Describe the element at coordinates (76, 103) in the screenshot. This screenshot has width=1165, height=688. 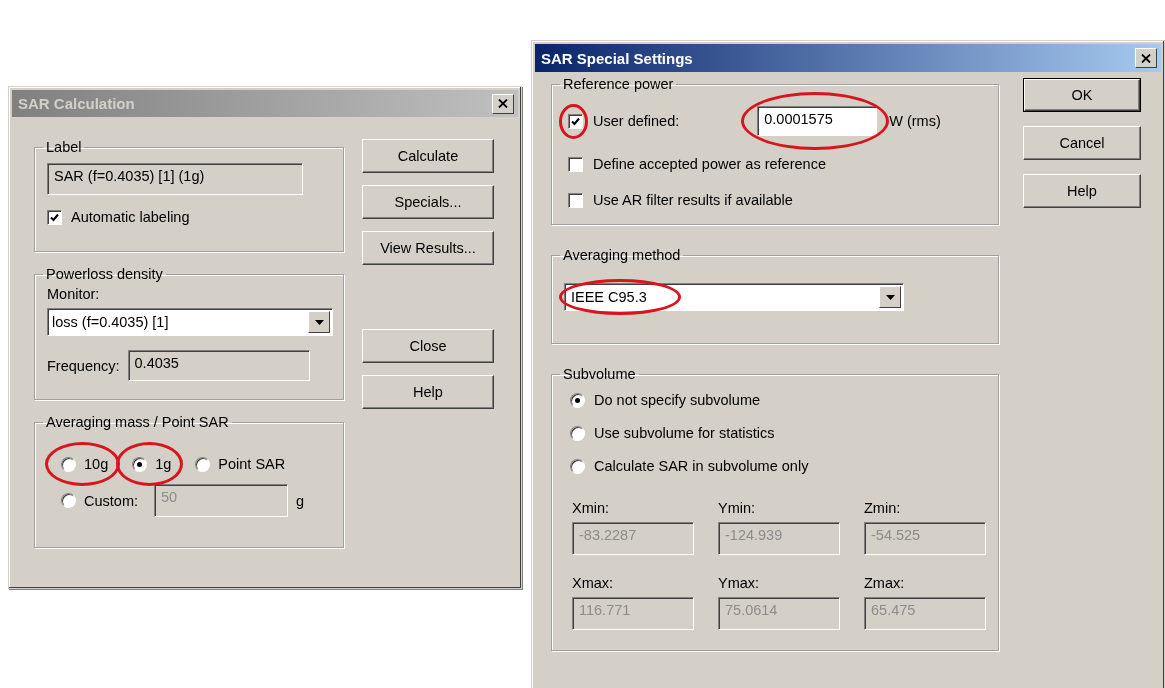
I see `window-title: SAR Calculation` at that location.